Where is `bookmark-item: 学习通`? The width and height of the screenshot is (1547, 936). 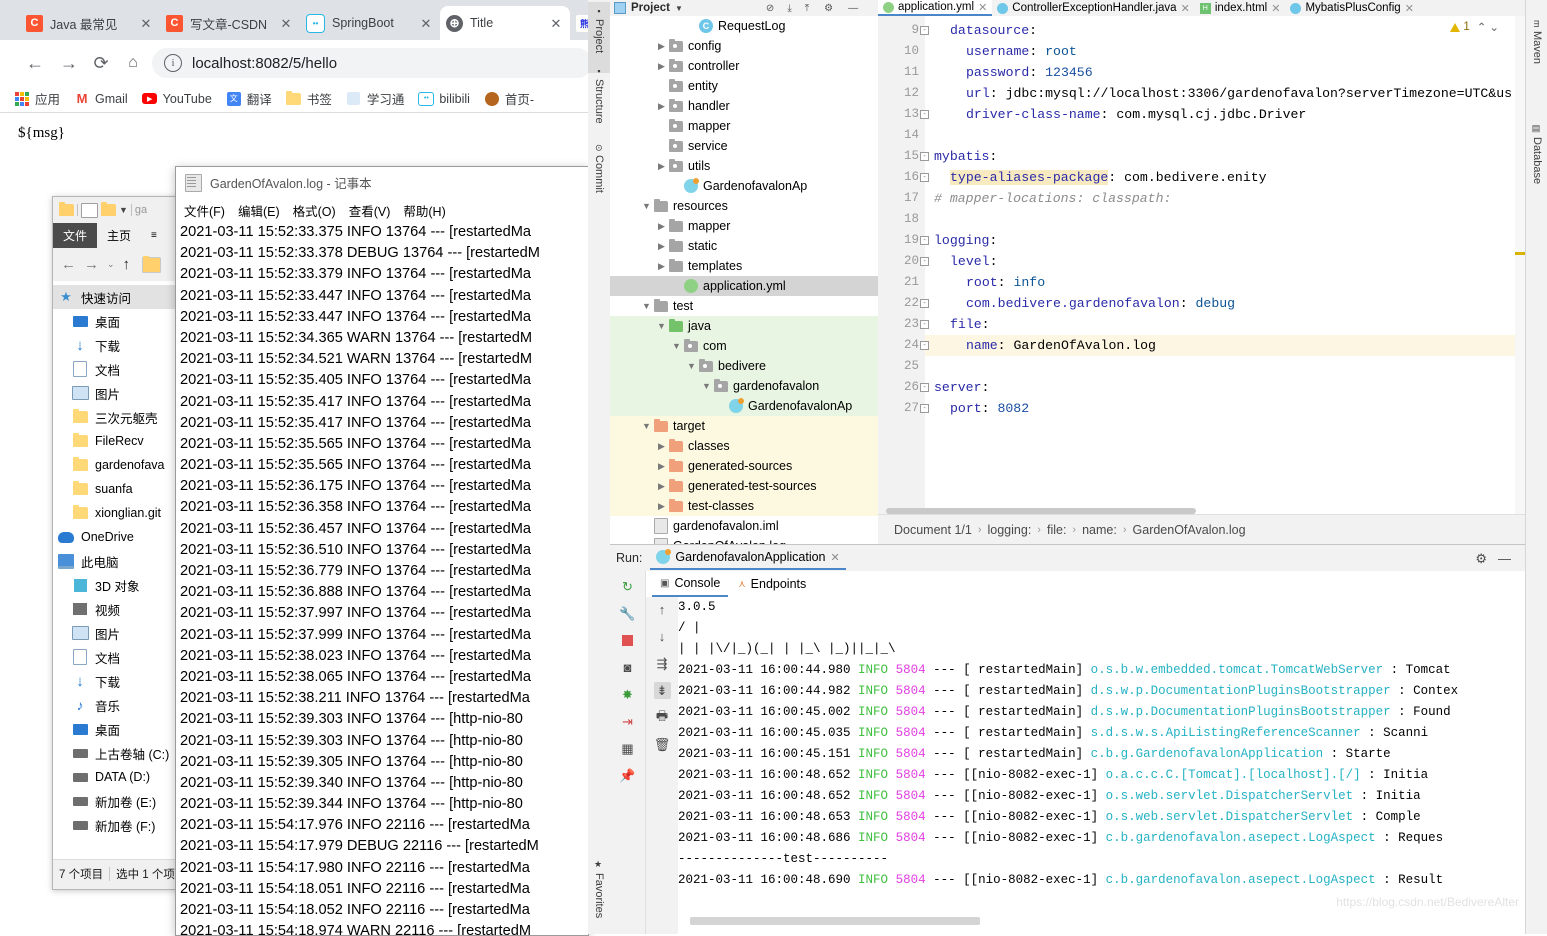
bookmark-item: 学习通 is located at coordinates (375, 98).